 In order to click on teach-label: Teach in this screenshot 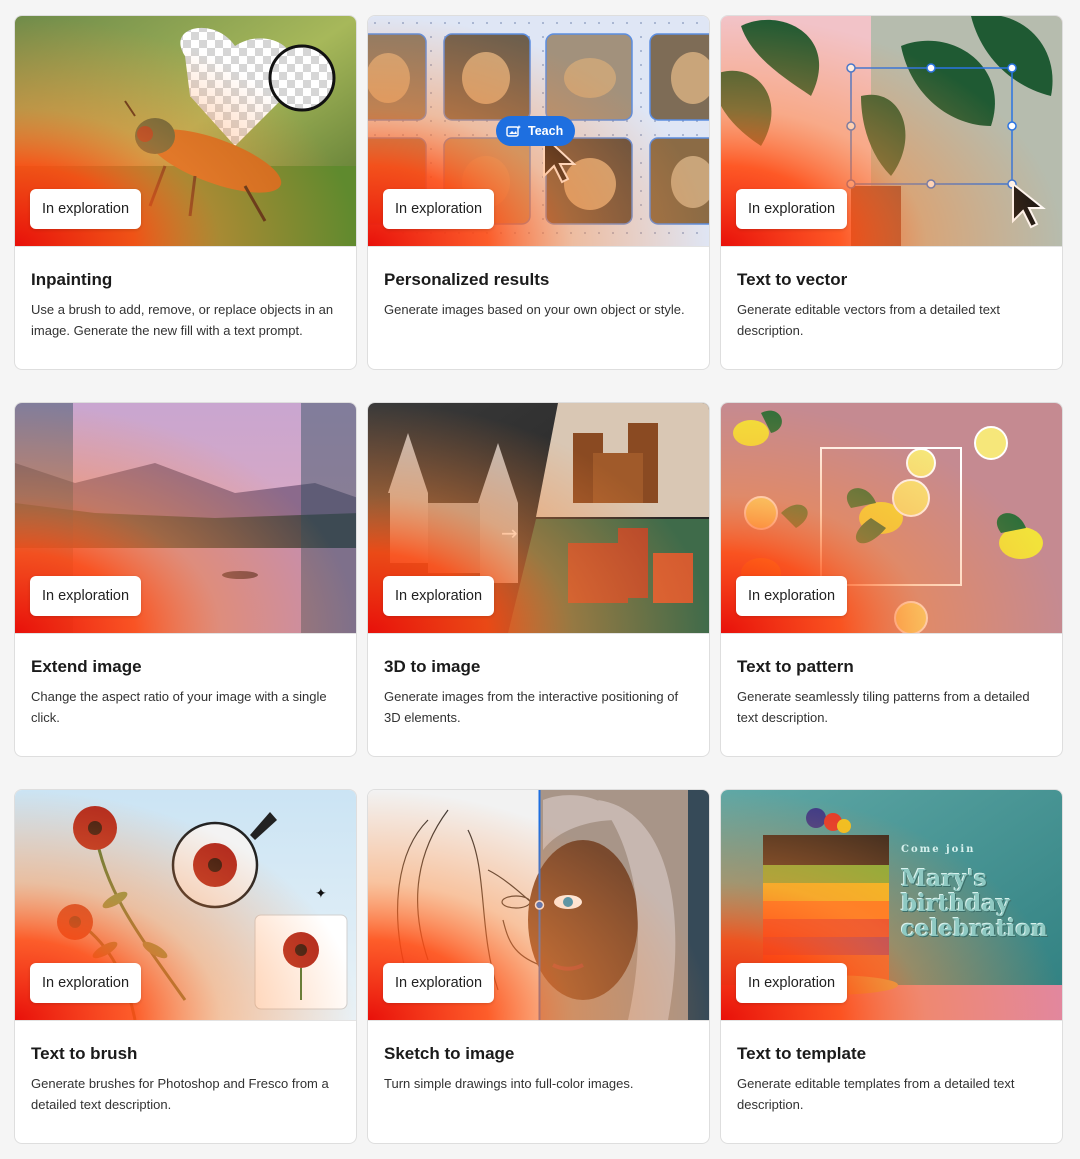, I will do `click(546, 131)`.